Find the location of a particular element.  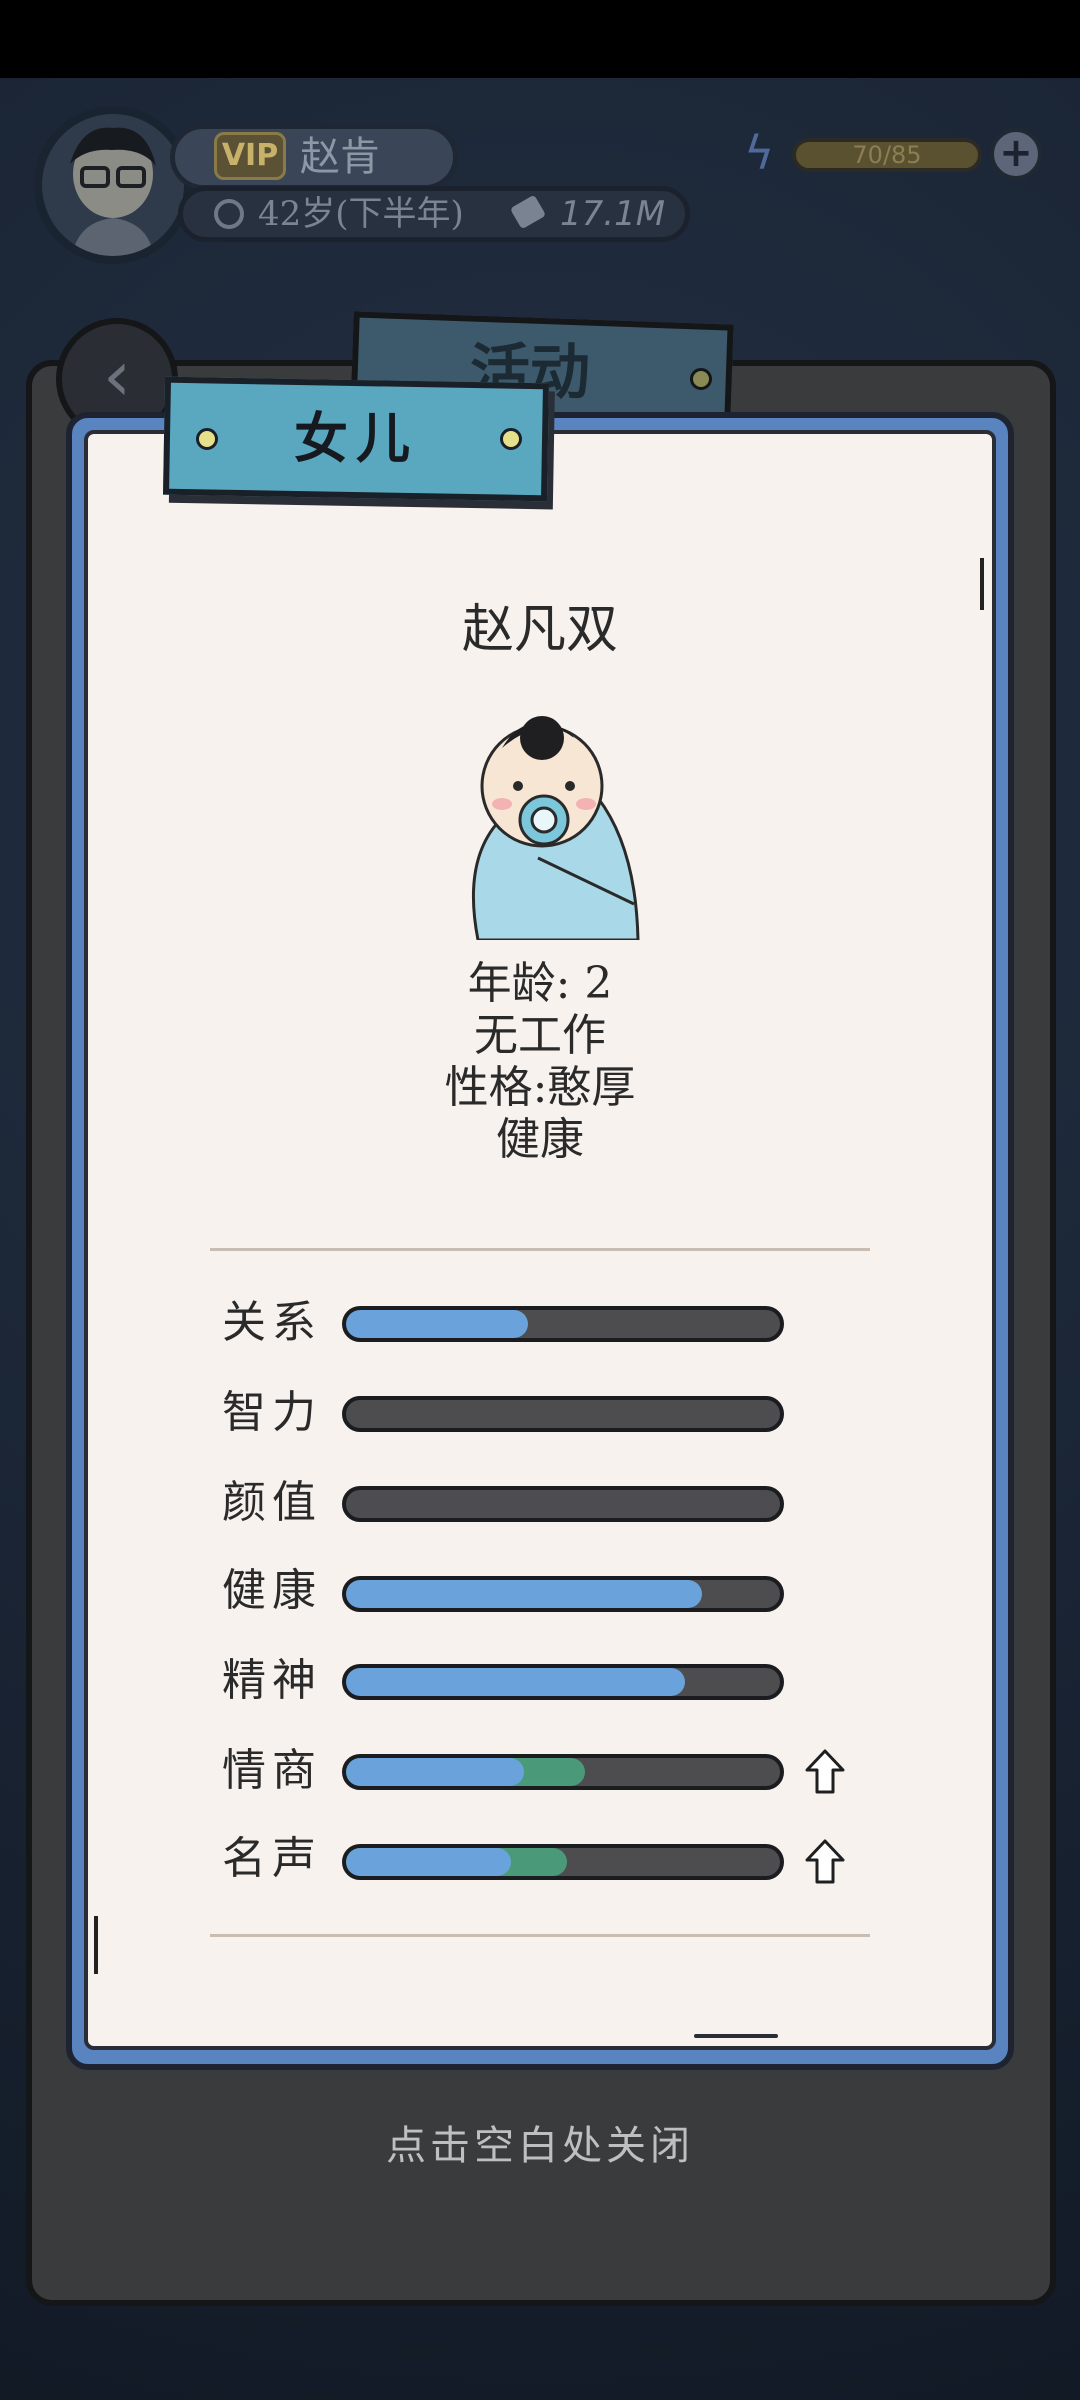

child-age: 年龄: 2 is located at coordinates (540, 983).